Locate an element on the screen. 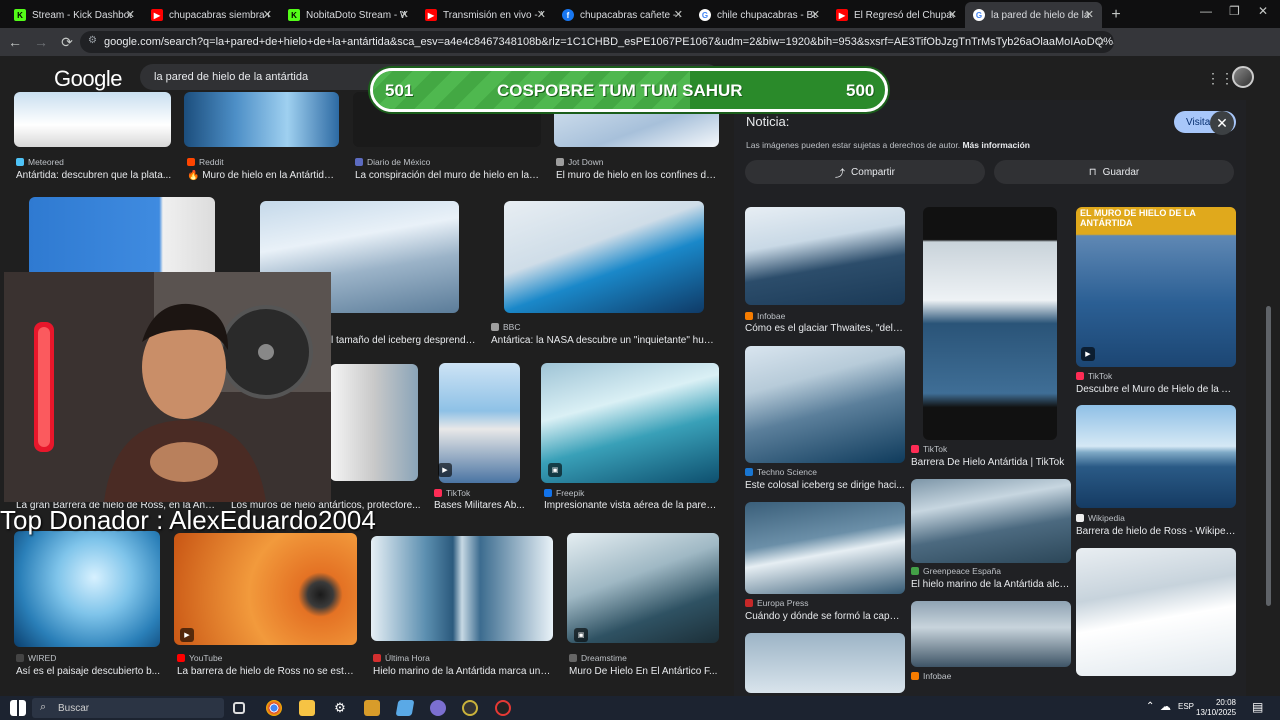 The image size is (1280, 720). system-clock: 20:08 13/10/2025 is located at coordinates (1216, 708).